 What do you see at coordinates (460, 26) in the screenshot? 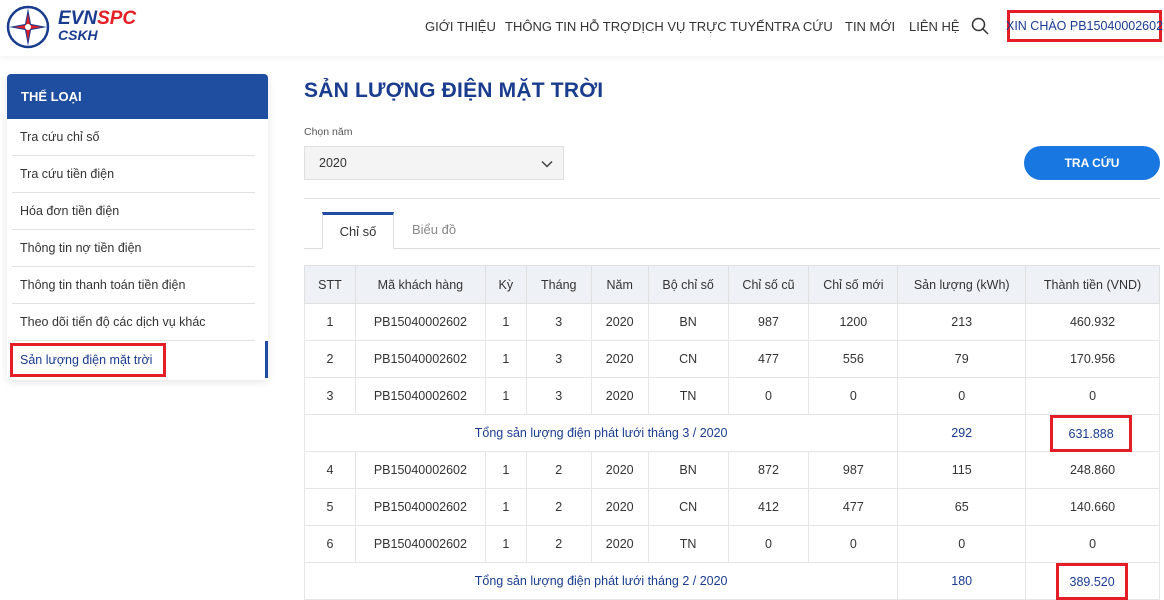
I see `nav-gioi-thieu: GIỚI THIỆU` at bounding box center [460, 26].